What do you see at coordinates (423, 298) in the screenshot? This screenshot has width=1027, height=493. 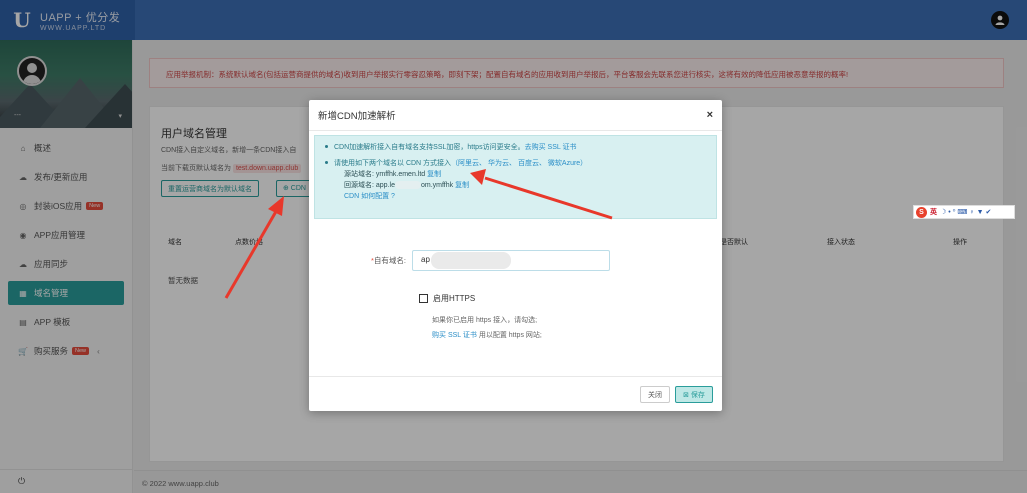 I see `enable-https-checkbox` at bounding box center [423, 298].